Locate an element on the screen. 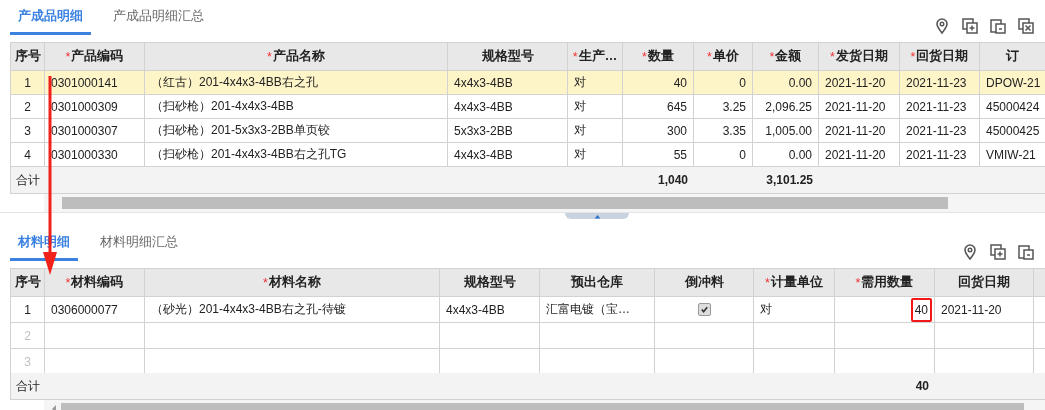 Image resolution: width=1045 pixels, height=410 pixels. table-cell: 40 is located at coordinates (658, 83).